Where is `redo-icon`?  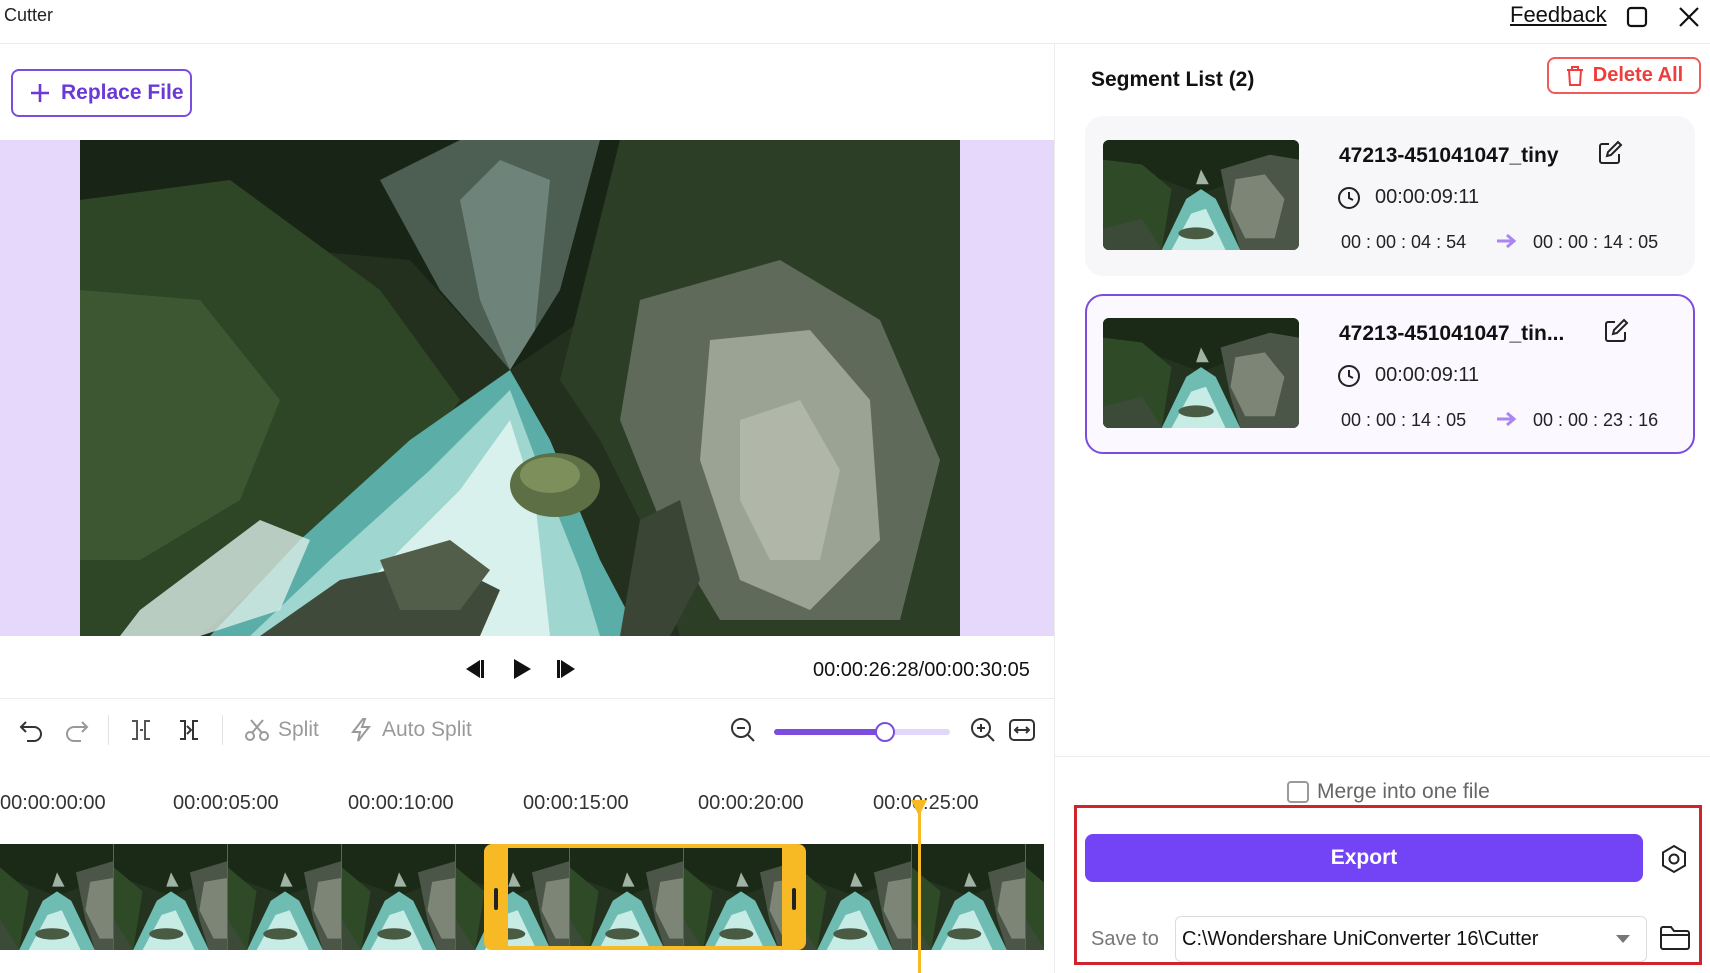
redo-icon is located at coordinates (77, 731).